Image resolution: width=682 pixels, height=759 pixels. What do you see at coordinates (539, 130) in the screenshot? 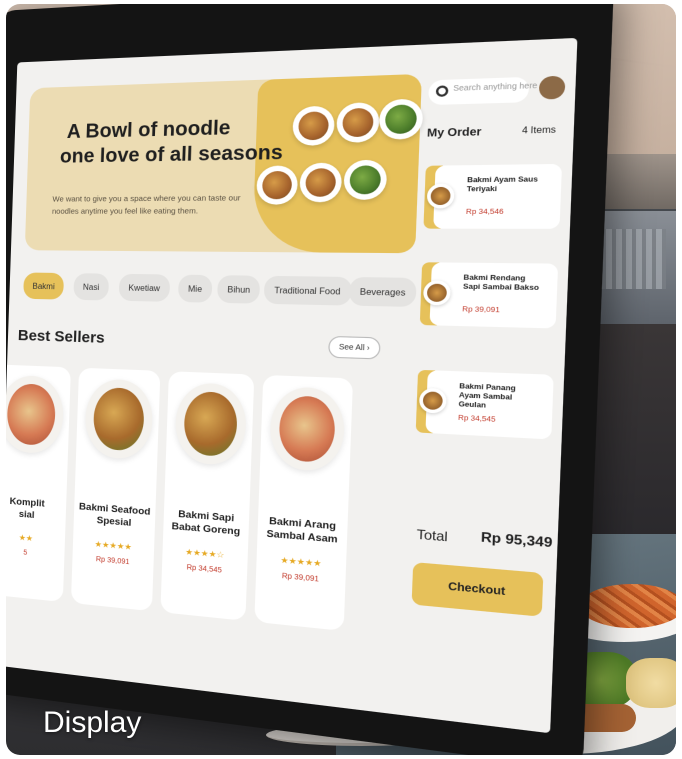
I see `order-item-count: 4 Items` at bounding box center [539, 130].